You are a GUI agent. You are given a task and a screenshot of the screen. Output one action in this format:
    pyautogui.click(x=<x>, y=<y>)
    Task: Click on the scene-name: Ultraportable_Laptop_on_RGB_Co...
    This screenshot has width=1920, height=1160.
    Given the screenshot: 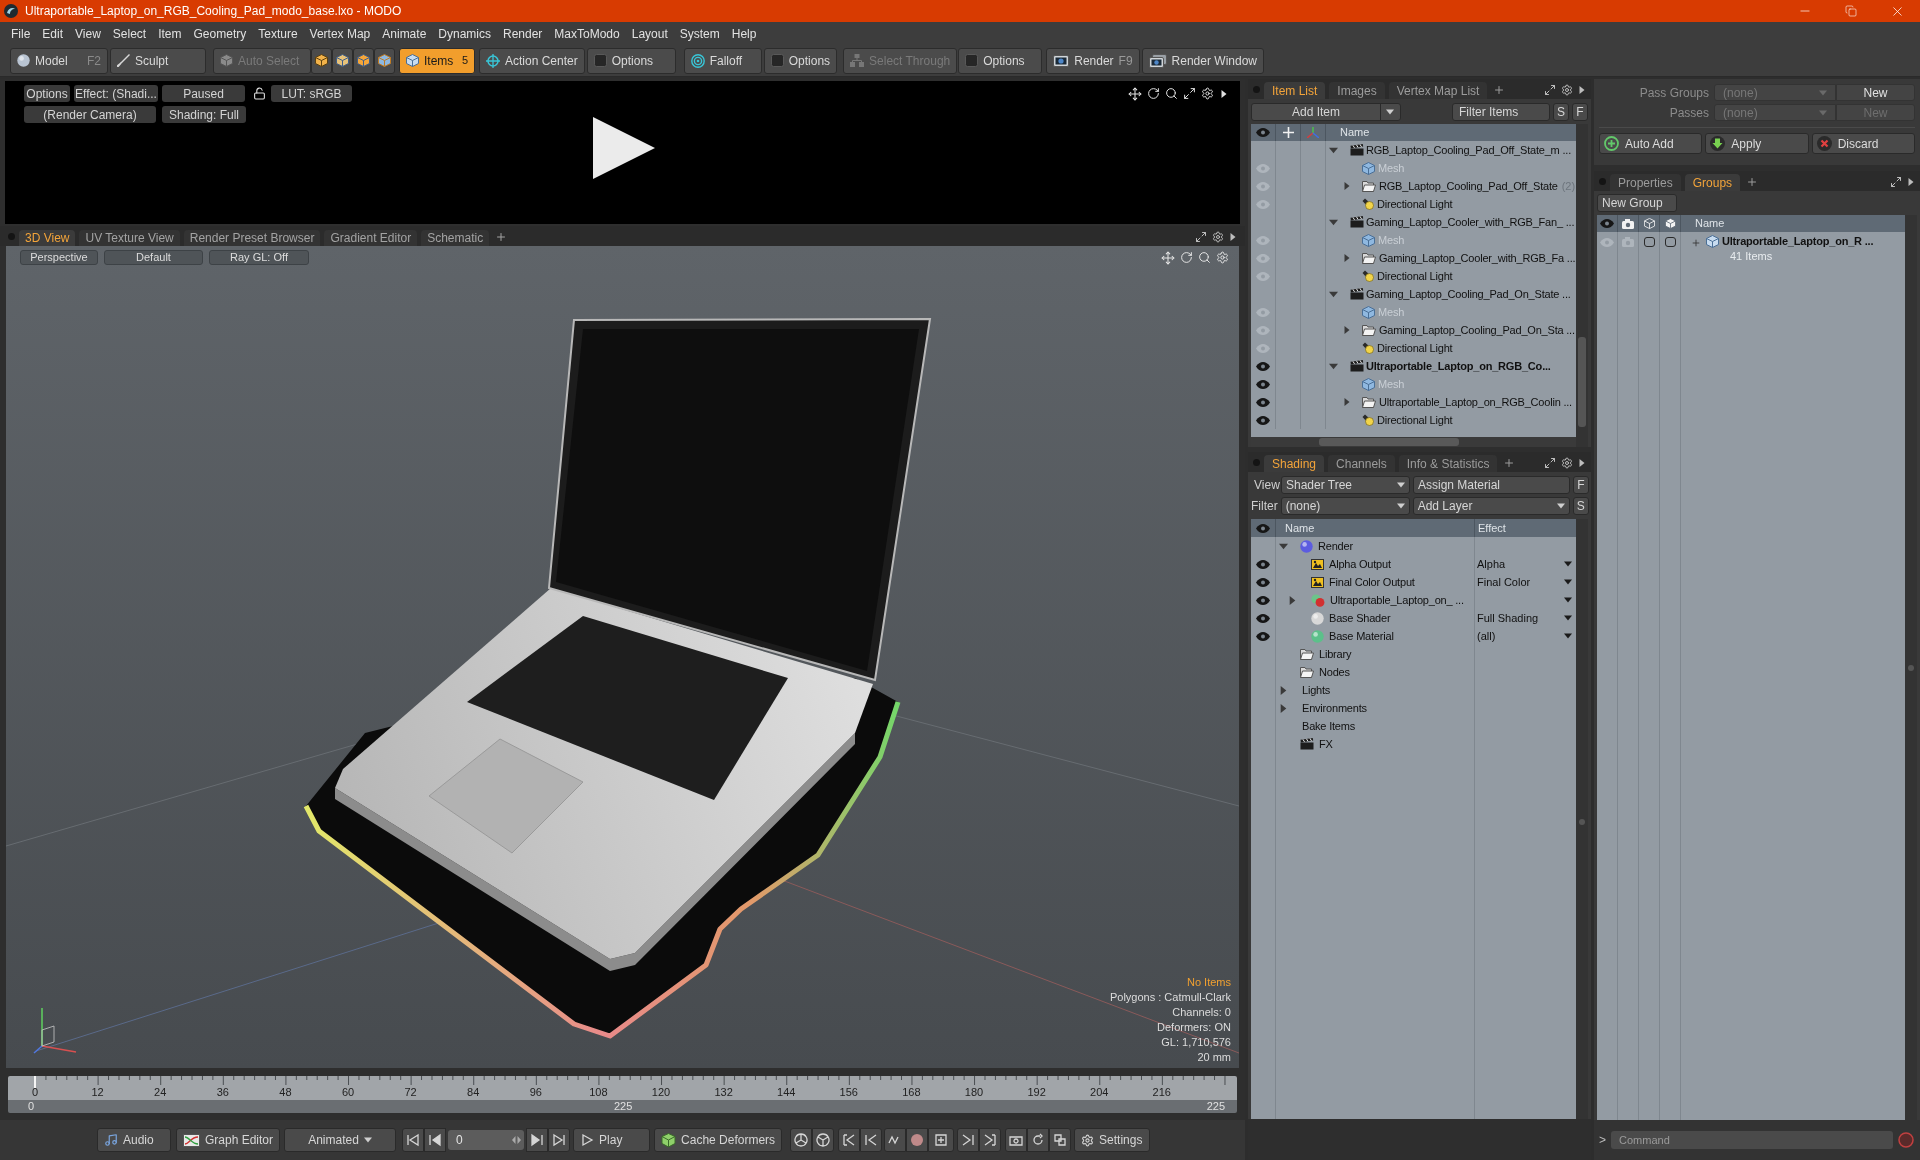 What is the action you would take?
    pyautogui.click(x=1458, y=366)
    